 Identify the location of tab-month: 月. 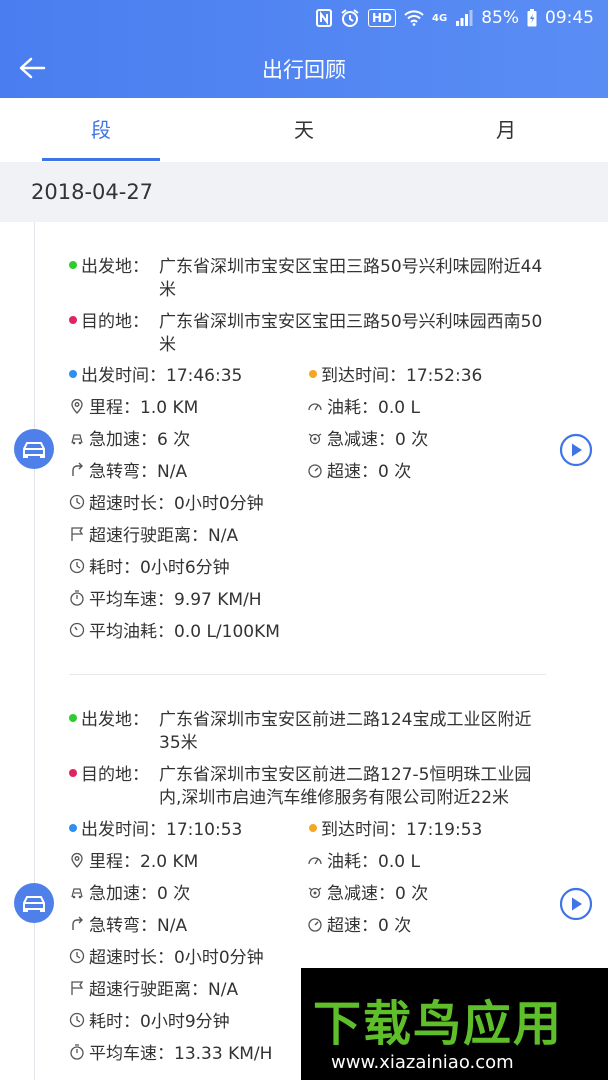
(506, 130).